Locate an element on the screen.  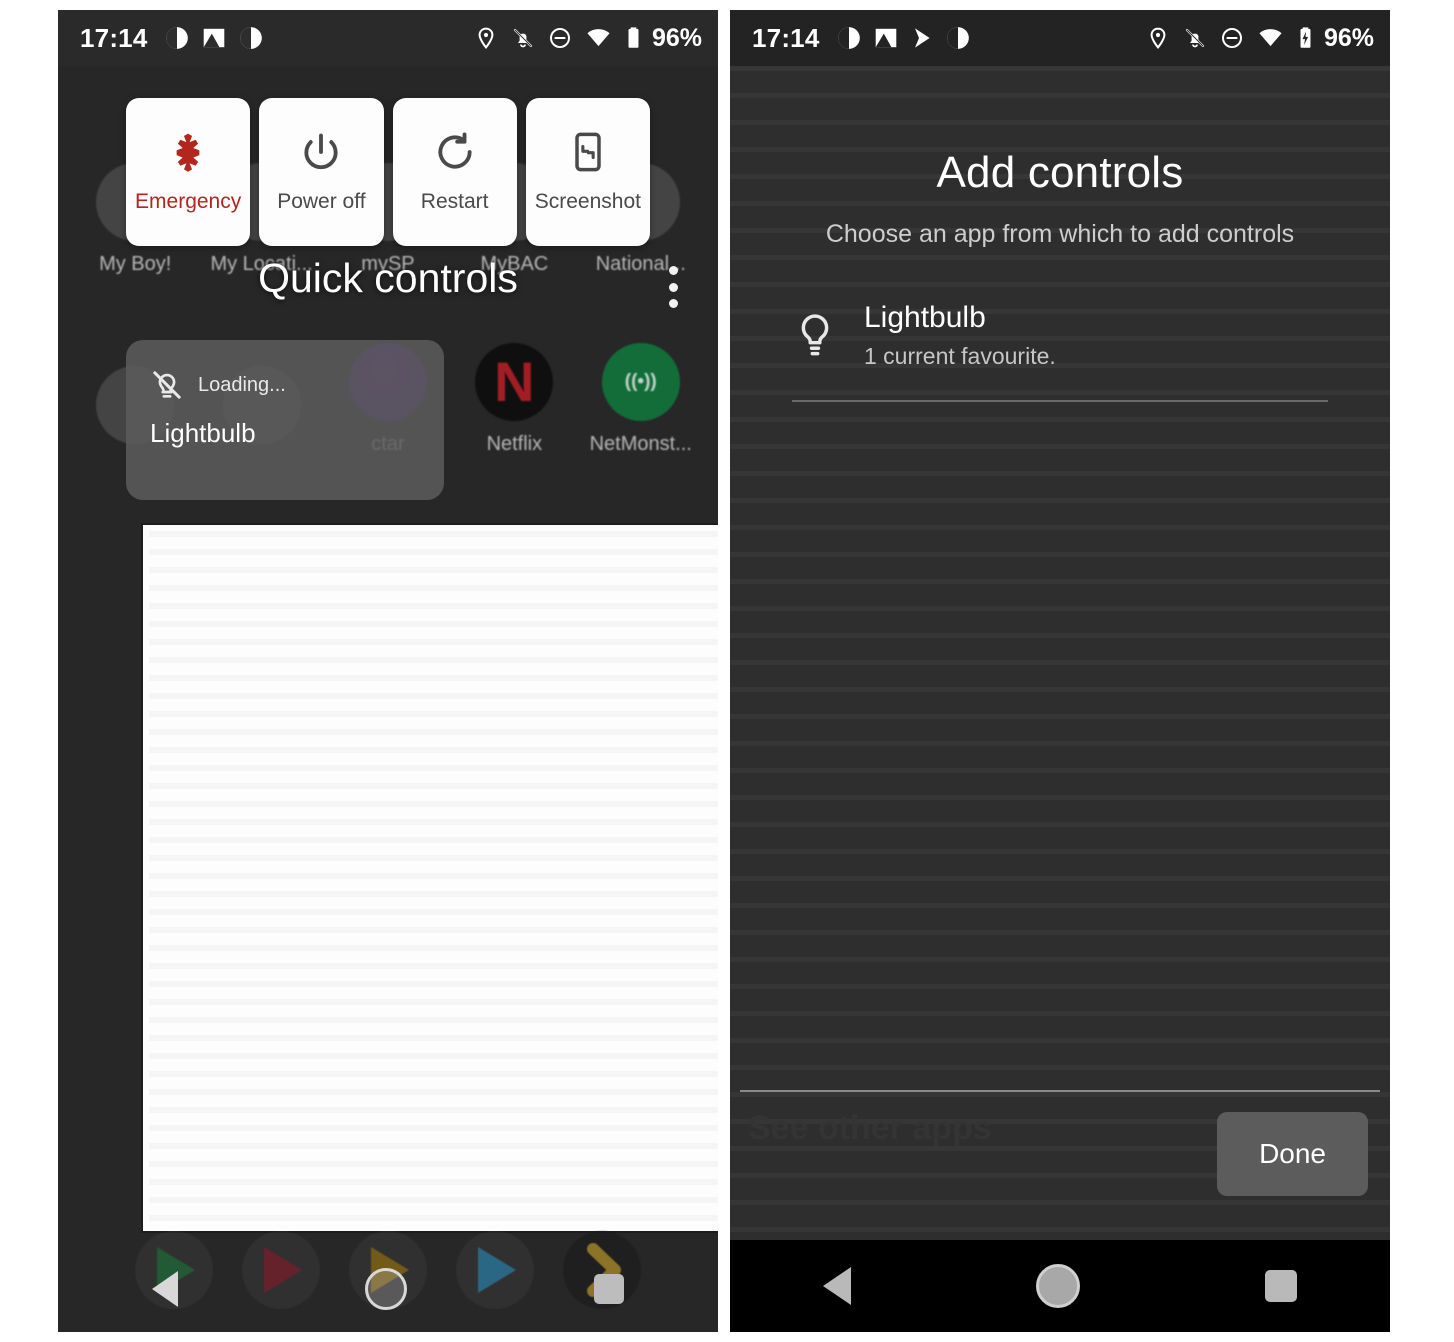
emergency-button: Emergency is located at coordinates (188, 172).